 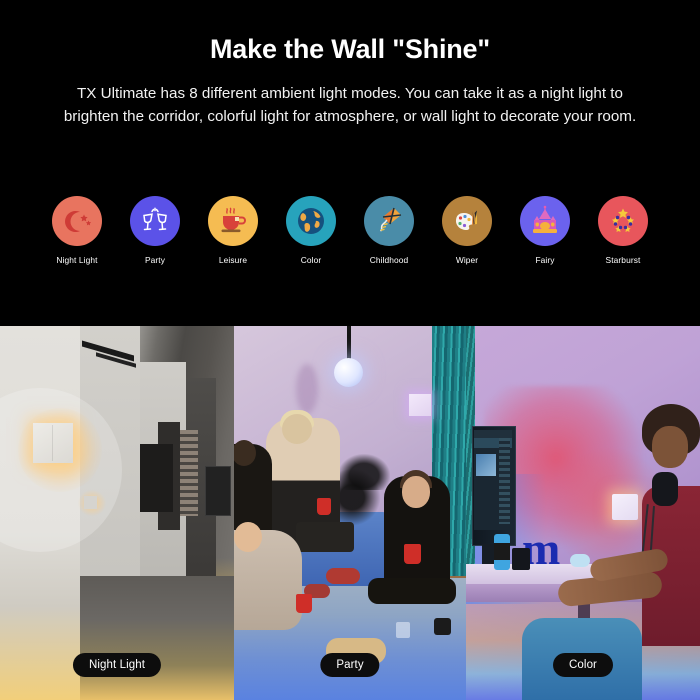 What do you see at coordinates (350, 49) in the screenshot?
I see `page-title: Make the Wall "Shine"` at bounding box center [350, 49].